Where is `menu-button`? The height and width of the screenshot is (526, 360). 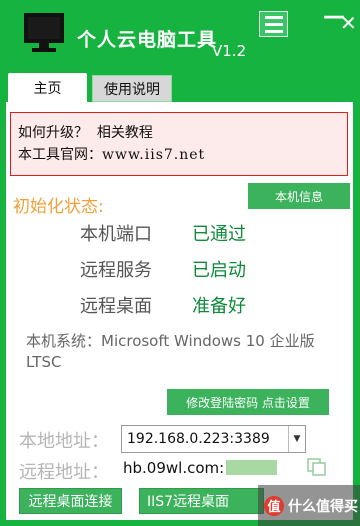 menu-button is located at coordinates (273, 24).